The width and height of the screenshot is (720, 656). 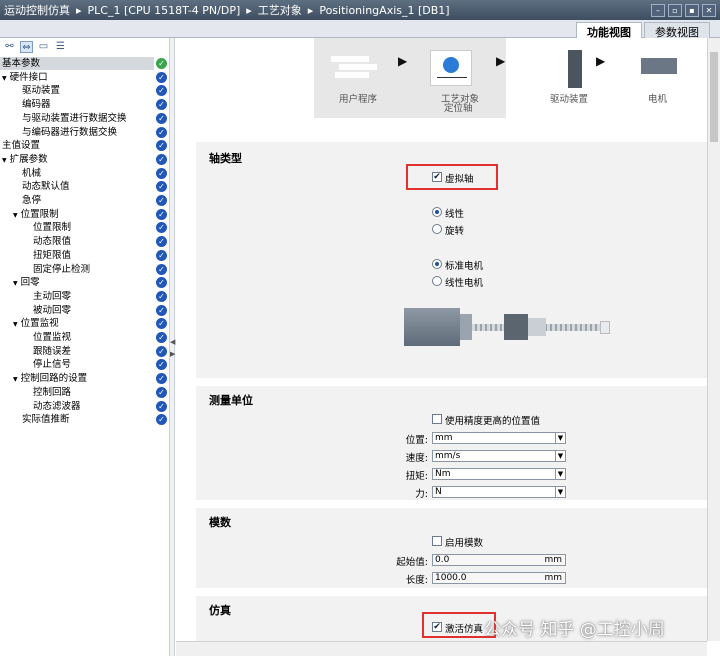 I want to click on expand-right-icon: ▶, so click(x=172, y=354).